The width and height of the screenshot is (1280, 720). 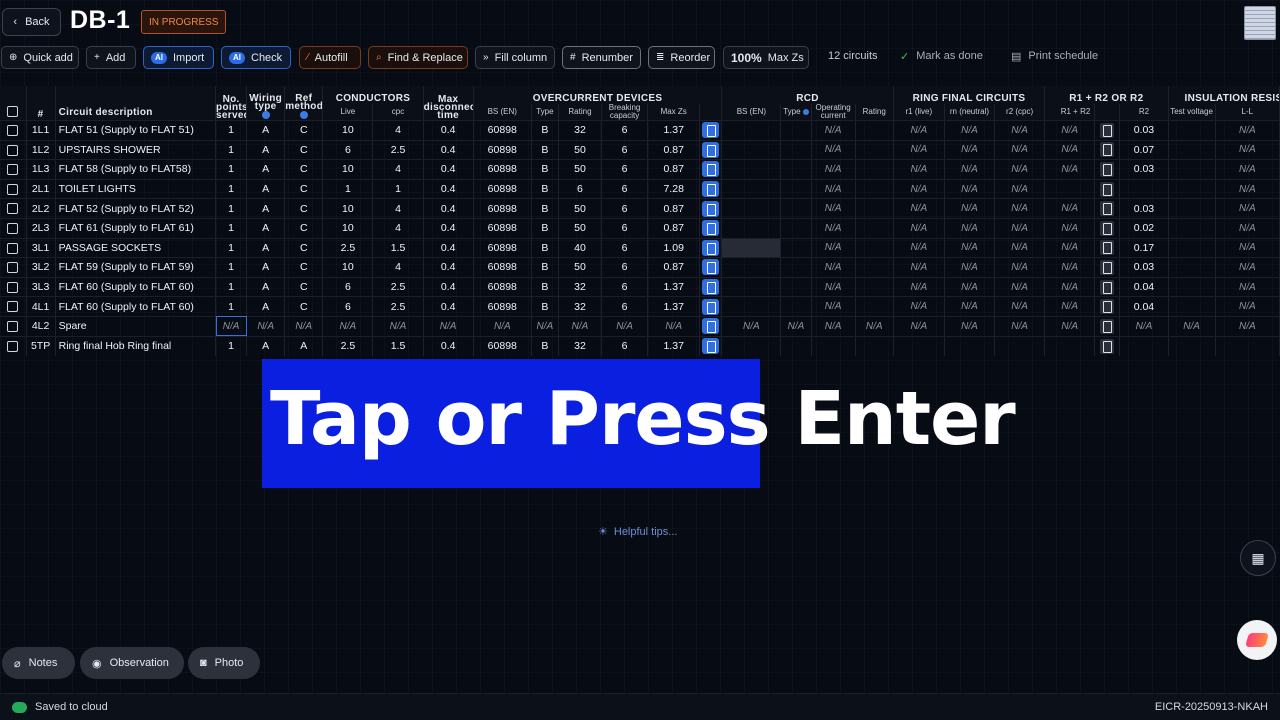 I want to click on circuit-number: 5TP, so click(x=41, y=346).